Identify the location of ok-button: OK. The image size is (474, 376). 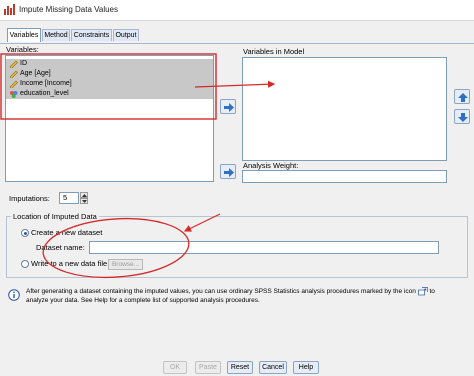
(175, 367).